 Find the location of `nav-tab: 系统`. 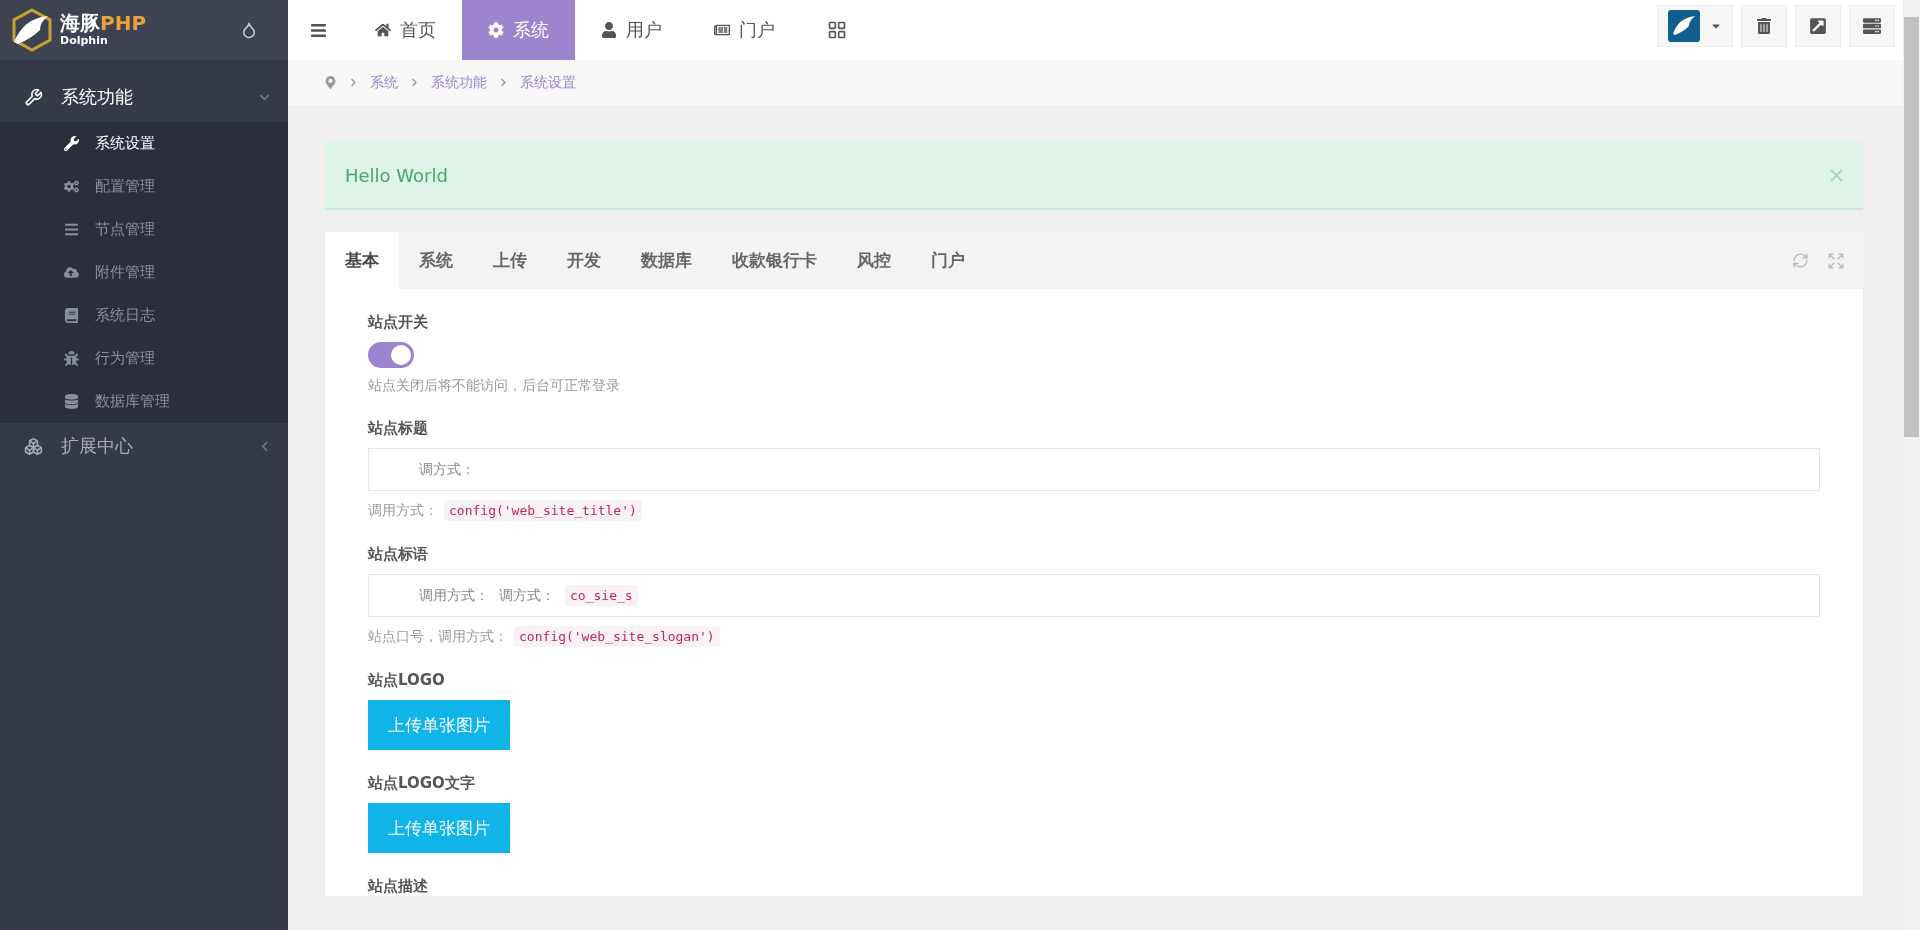

nav-tab: 系统 is located at coordinates (518, 30).